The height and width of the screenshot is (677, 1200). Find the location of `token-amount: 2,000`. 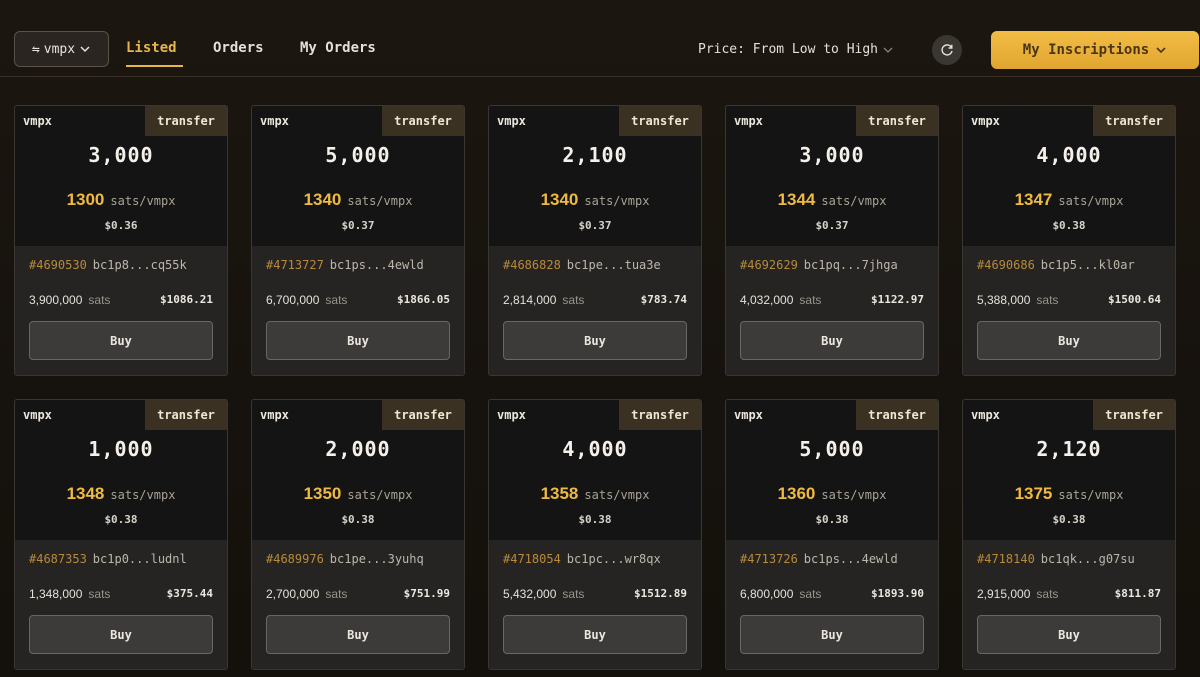

token-amount: 2,000 is located at coordinates (358, 449).